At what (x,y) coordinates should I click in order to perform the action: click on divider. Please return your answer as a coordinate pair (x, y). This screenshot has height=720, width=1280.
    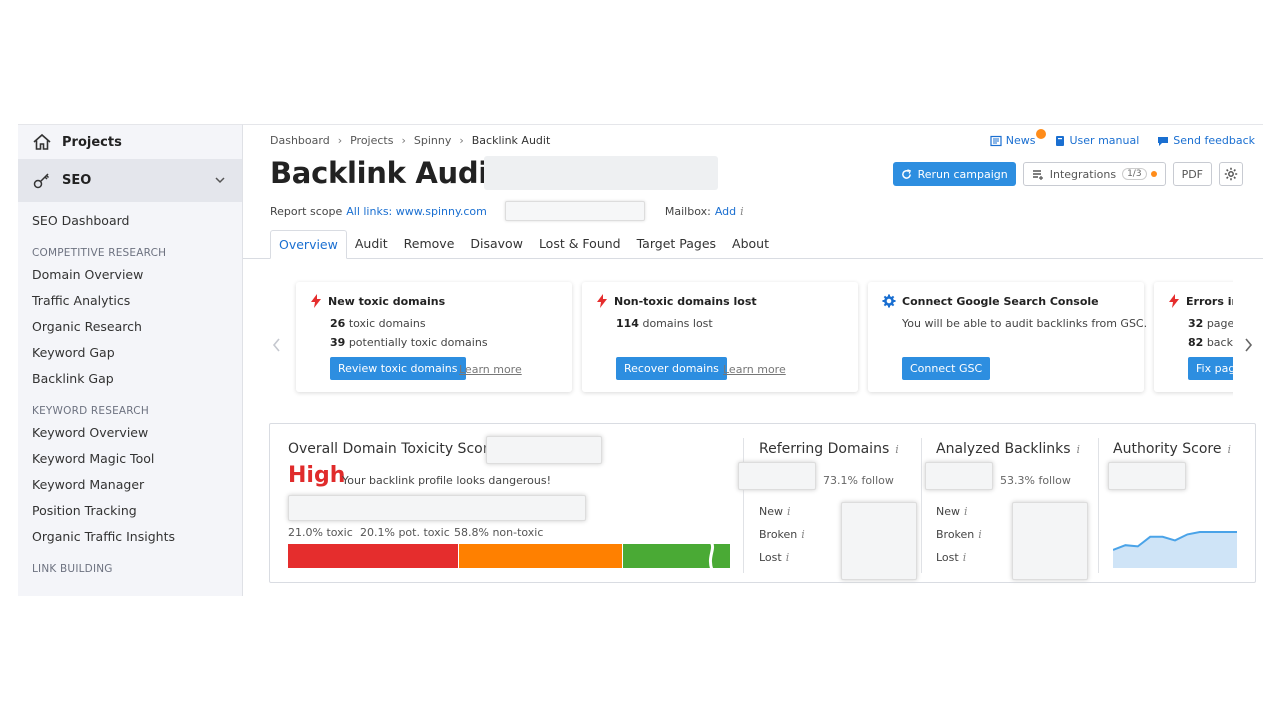
    Looking at the image, I should click on (1098, 505).